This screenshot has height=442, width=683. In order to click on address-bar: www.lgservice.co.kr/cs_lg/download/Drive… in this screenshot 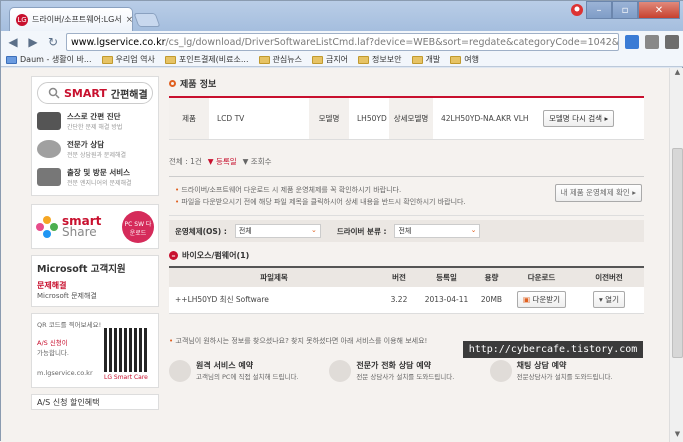, I will do `click(342, 42)`.